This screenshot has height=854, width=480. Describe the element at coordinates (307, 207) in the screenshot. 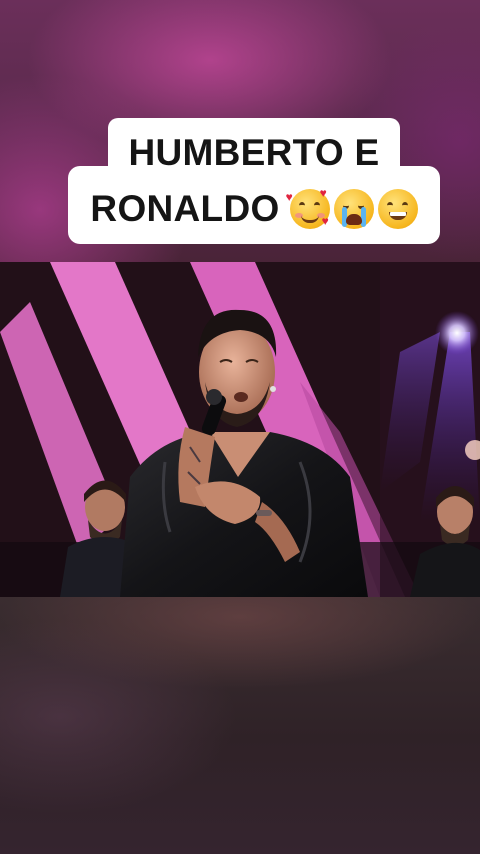

I see `smiling-face-with-hearts-icon: ♥ ♥ ♥` at that location.